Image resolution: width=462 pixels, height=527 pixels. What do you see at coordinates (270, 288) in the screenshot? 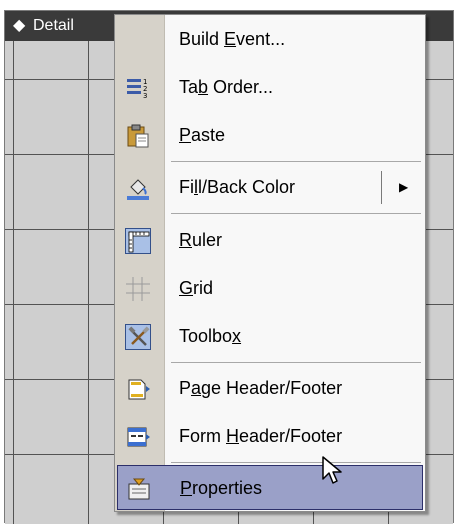
I see `menu-item-grid: Grid` at bounding box center [270, 288].